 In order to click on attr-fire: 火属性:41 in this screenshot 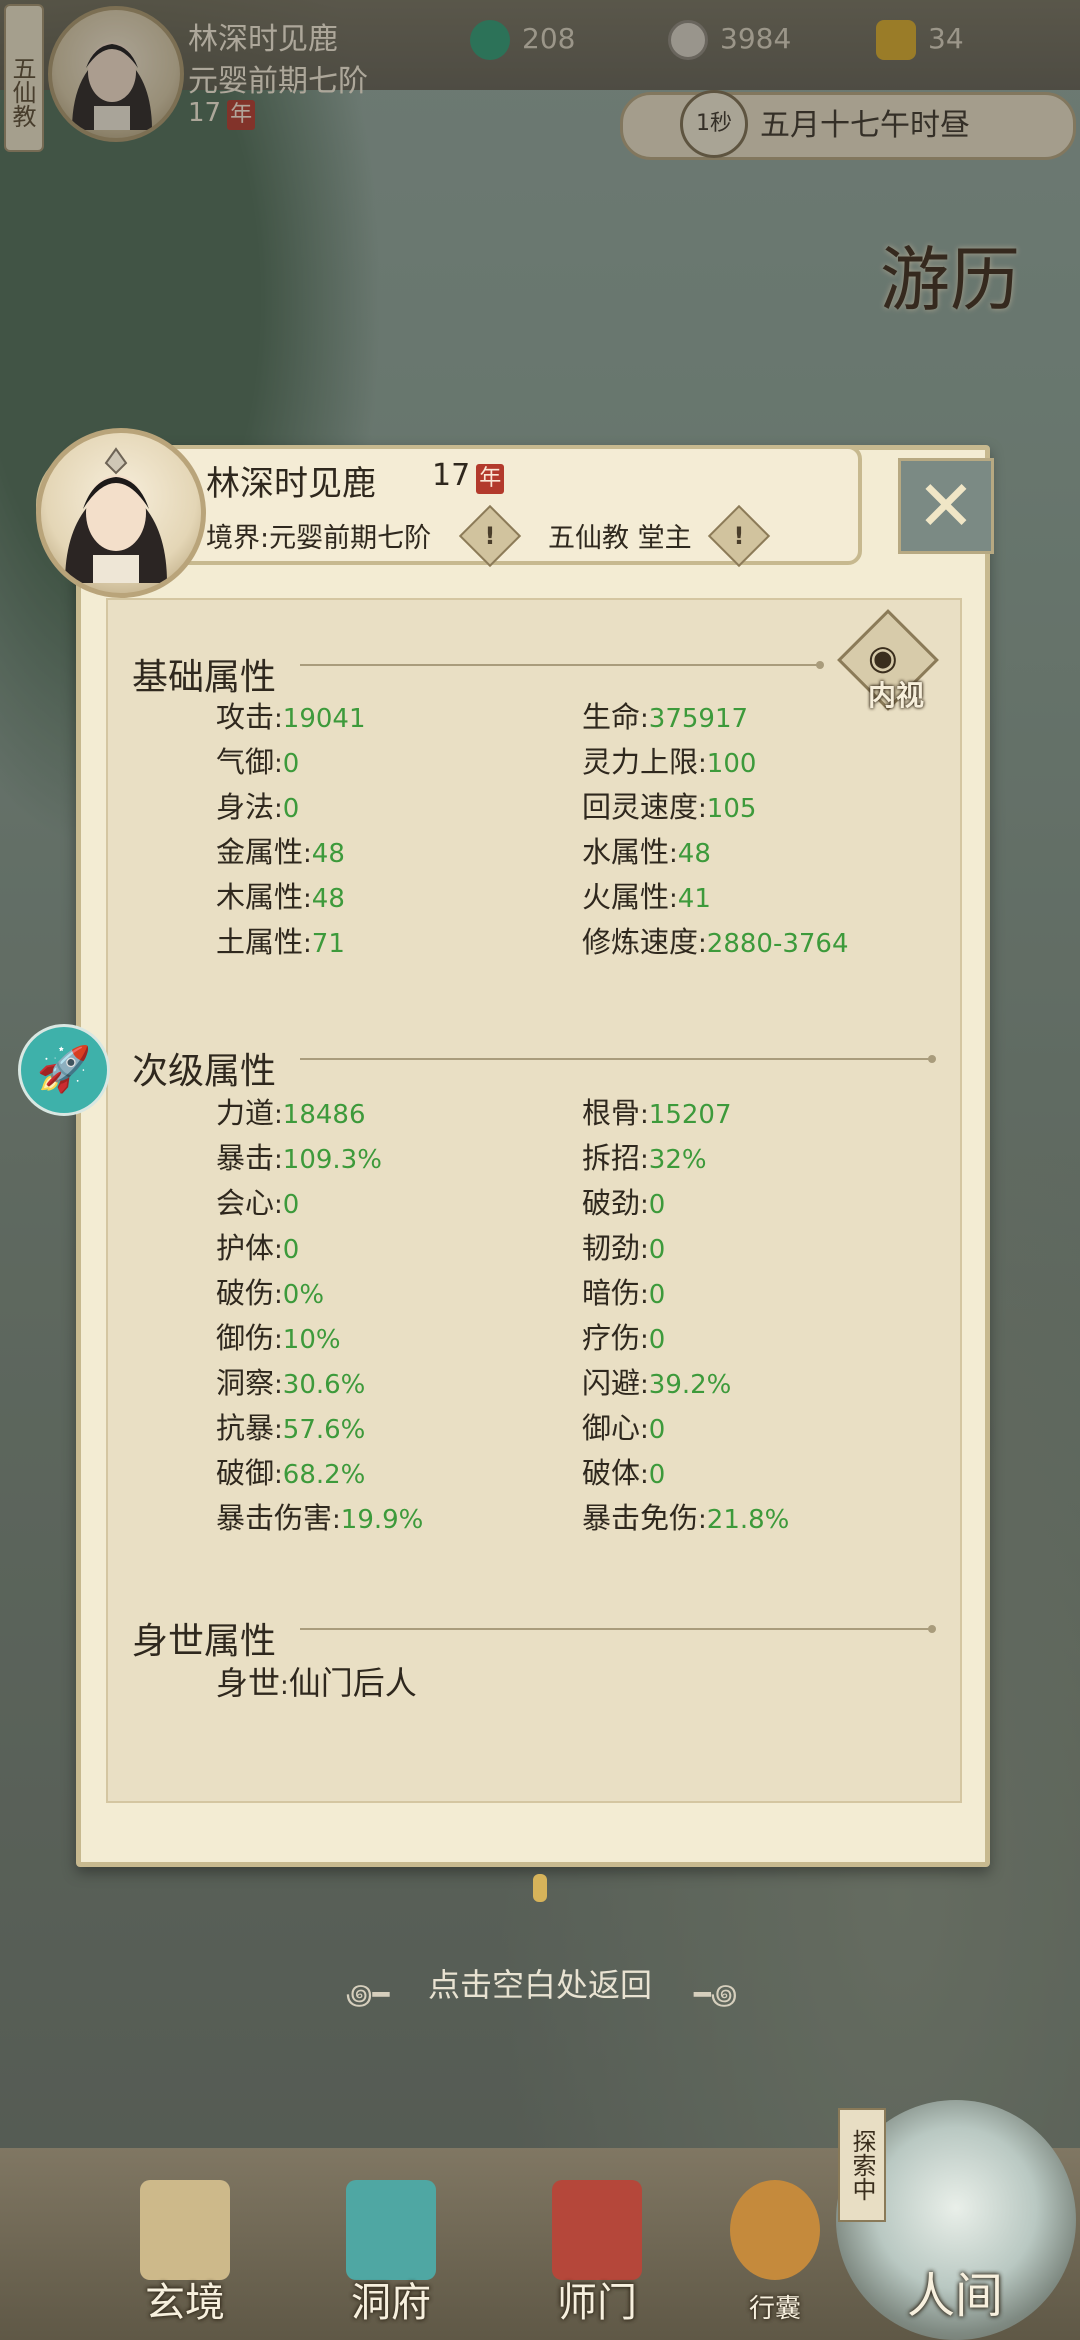, I will do `click(646, 897)`.